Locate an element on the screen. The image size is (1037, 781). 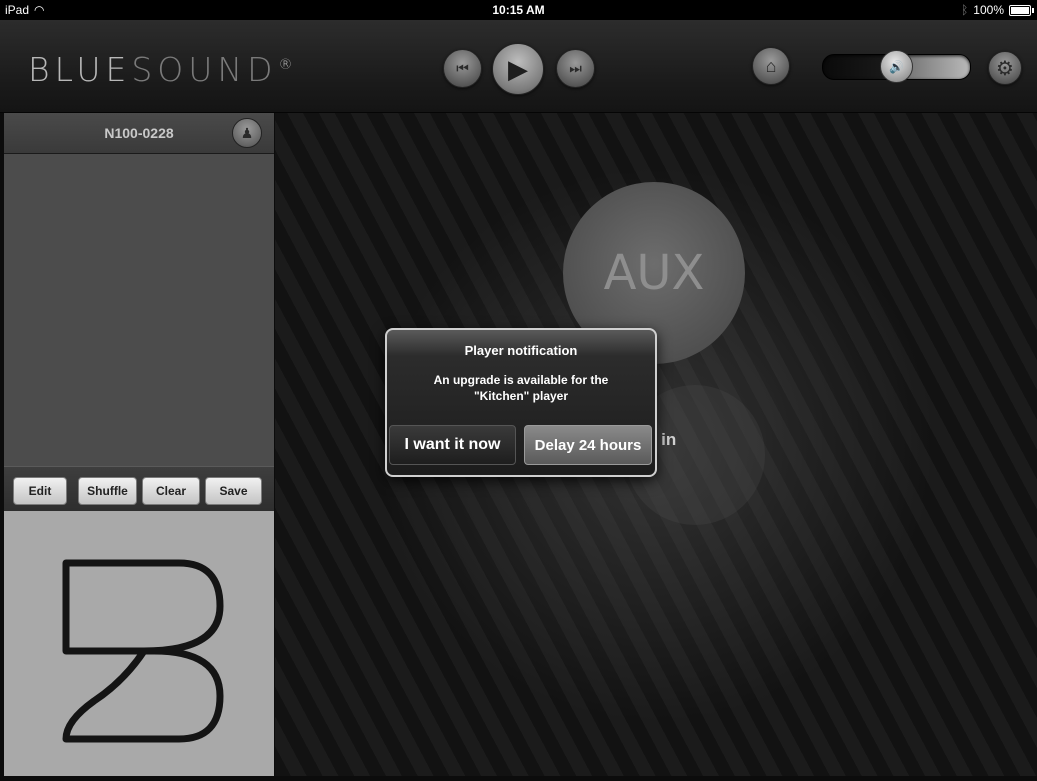
gear-icon: ⚙ is located at coordinates (1005, 68).